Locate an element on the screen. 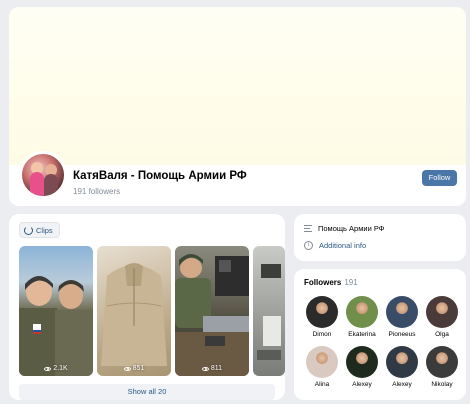 This screenshot has width=470, height=404. followers-count: 191 followers is located at coordinates (96, 191).